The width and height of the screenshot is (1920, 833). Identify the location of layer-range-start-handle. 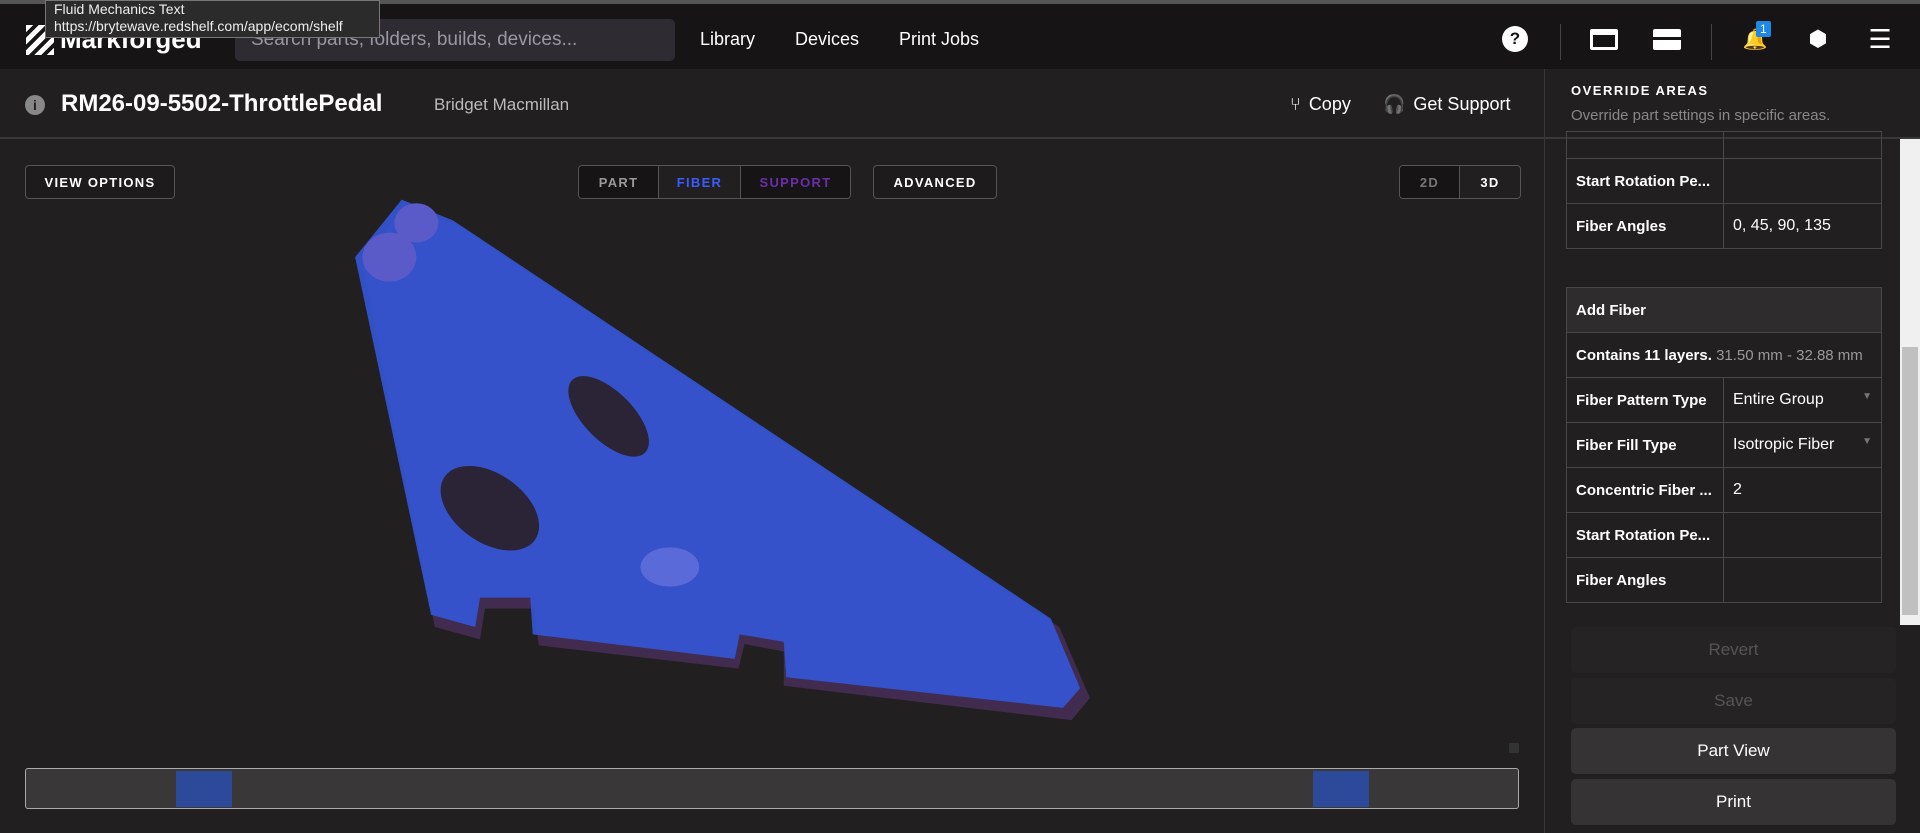
(204, 789).